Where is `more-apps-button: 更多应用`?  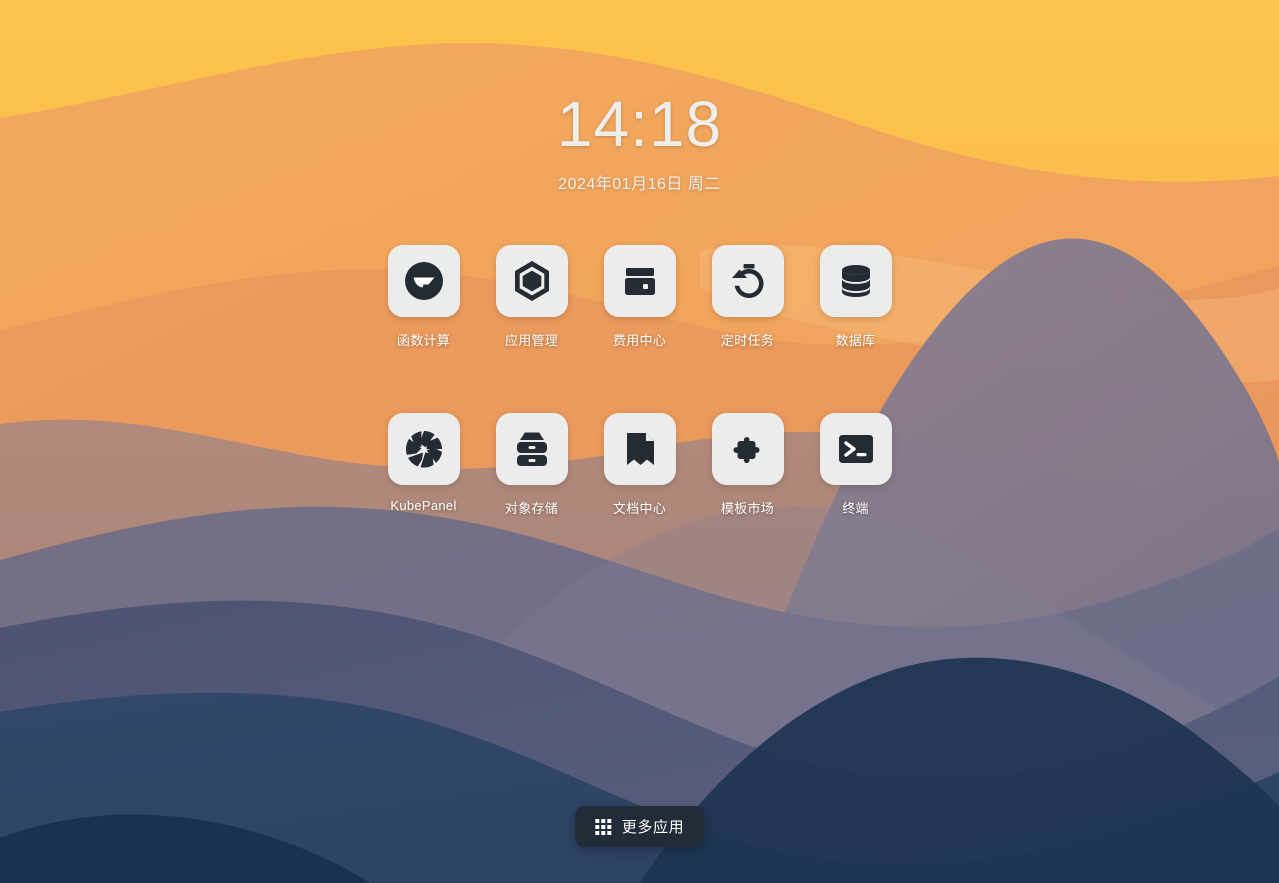 more-apps-button: 更多应用 is located at coordinates (639, 826).